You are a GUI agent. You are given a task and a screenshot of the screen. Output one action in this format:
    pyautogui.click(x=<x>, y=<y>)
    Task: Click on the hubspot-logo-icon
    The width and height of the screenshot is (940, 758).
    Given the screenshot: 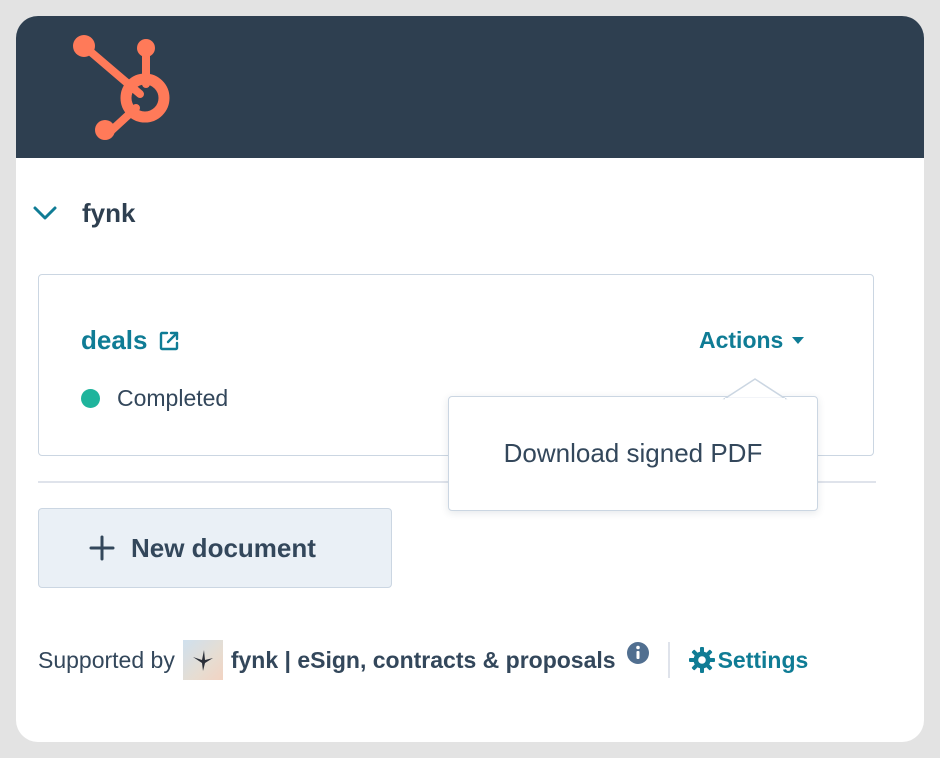 What is the action you would take?
    pyautogui.click(x=121, y=87)
    